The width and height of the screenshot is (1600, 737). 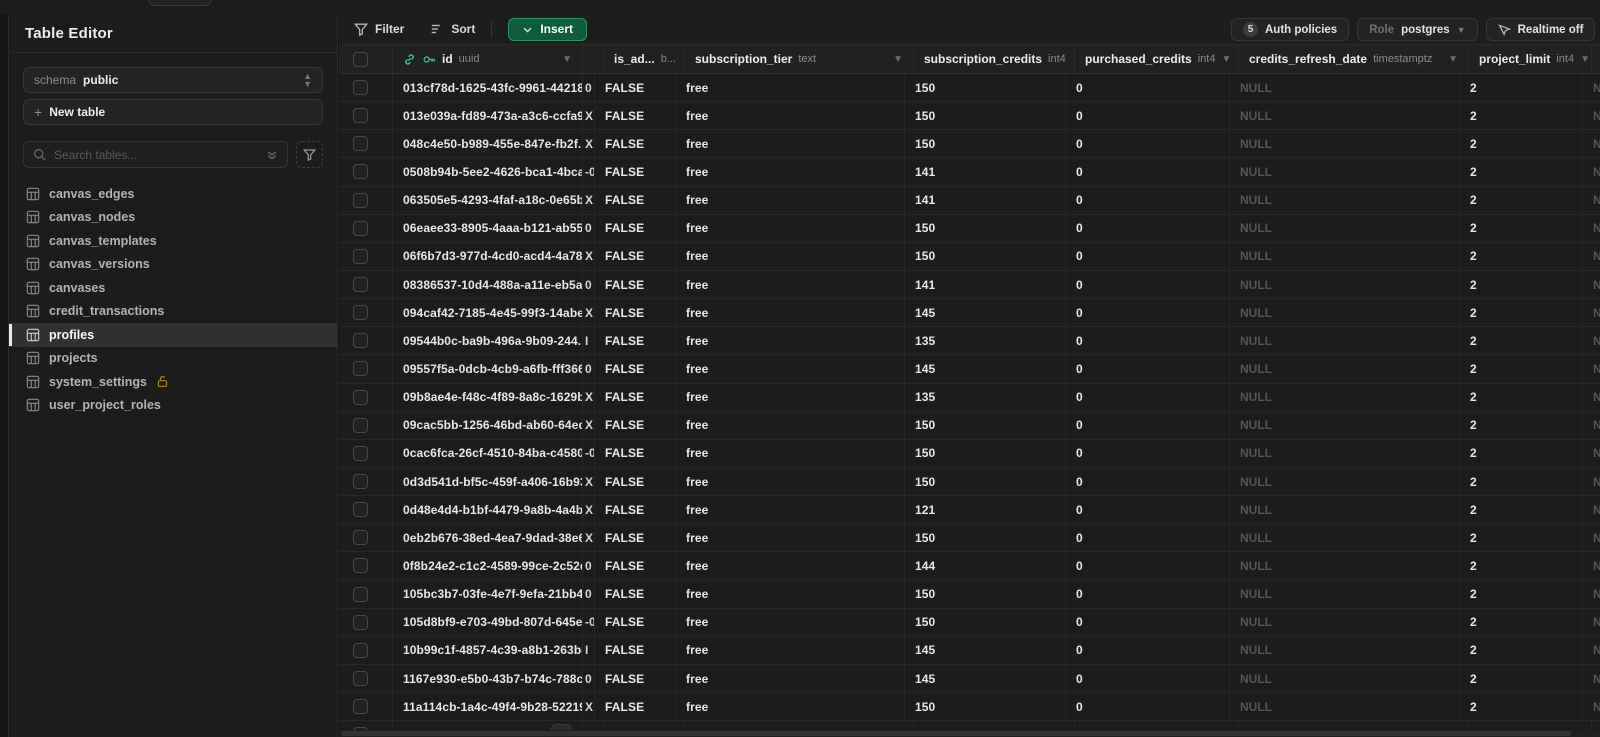 I want to click on column-header-purchased_credits: purchased_credits int4 ▼, so click(x=1157, y=59).